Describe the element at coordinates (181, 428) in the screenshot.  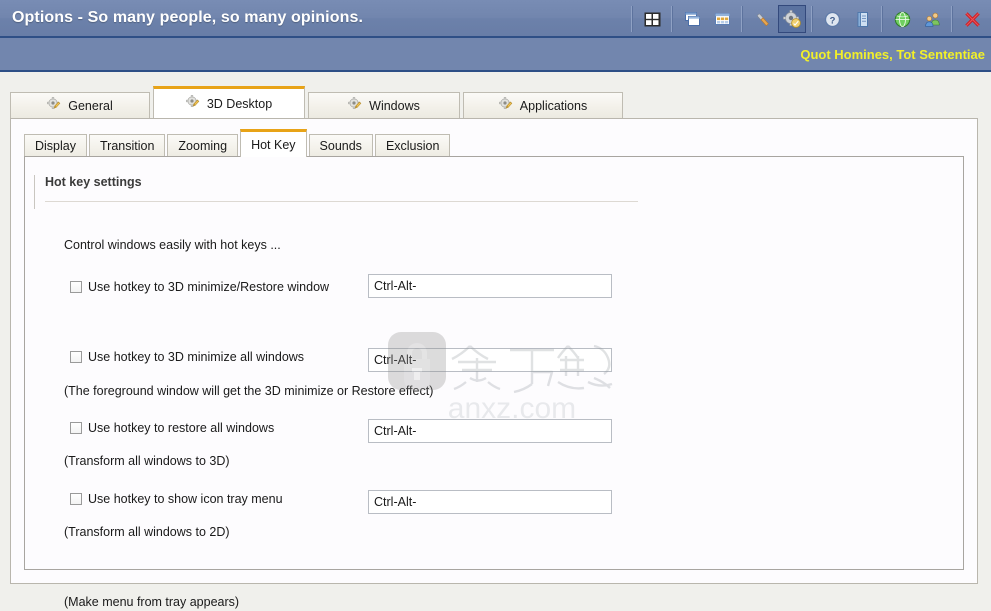
I see `hotkey-row-3-label: Use hotkey to restore all windows` at that location.